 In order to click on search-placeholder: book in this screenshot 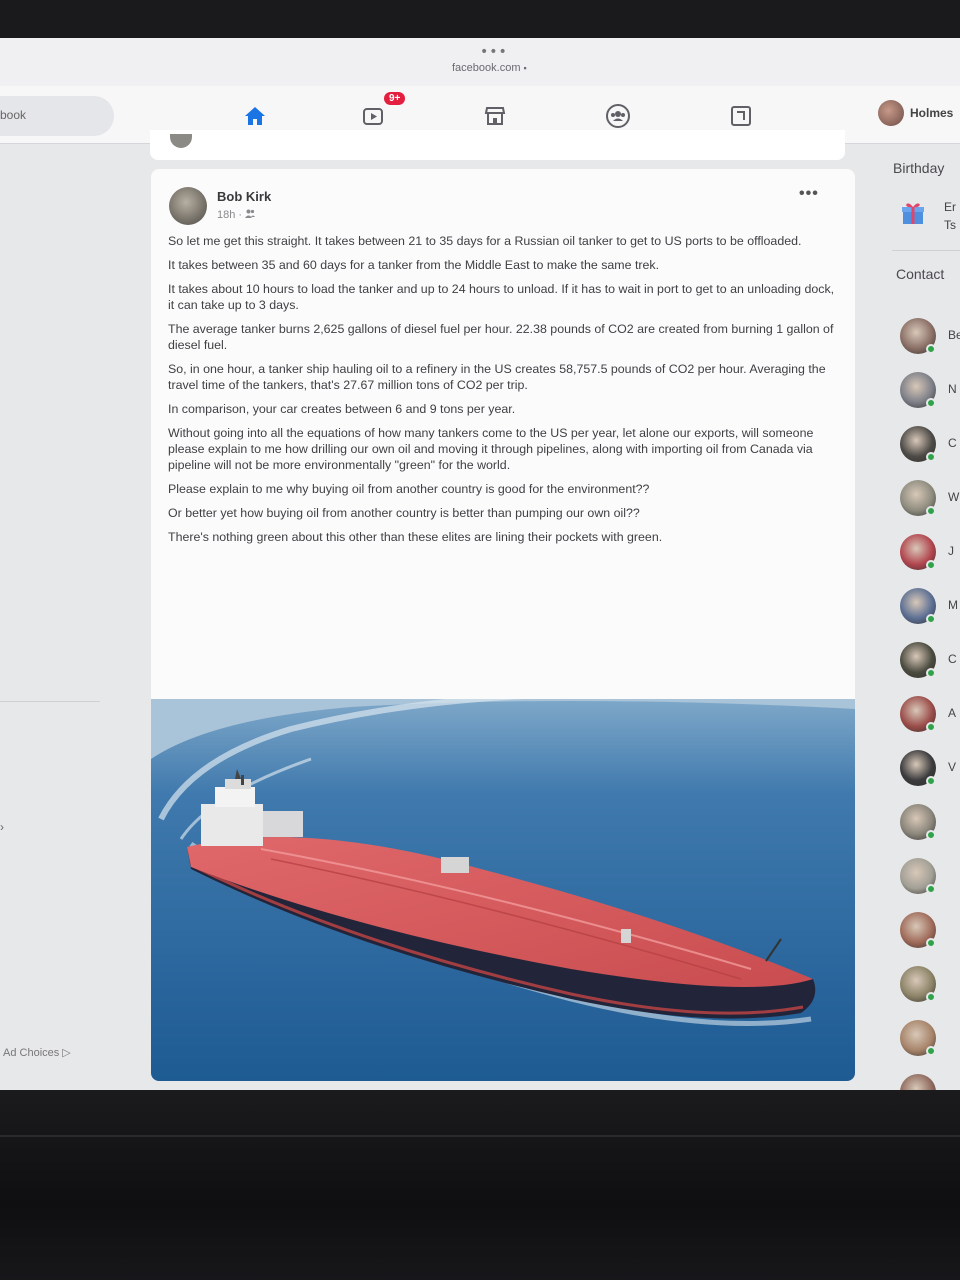, I will do `click(13, 115)`.